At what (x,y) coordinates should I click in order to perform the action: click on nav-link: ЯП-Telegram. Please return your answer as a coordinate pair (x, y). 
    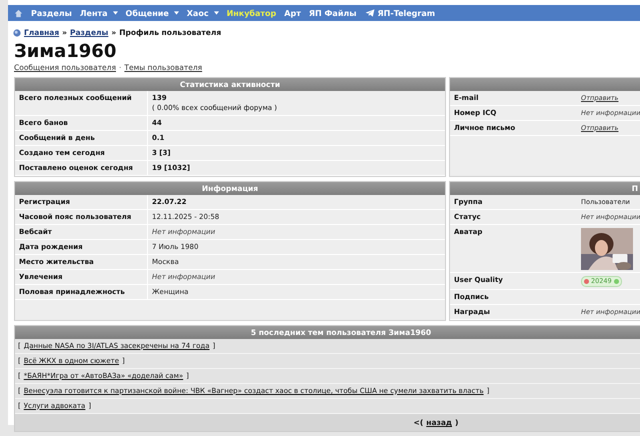
    Looking at the image, I should click on (407, 13).